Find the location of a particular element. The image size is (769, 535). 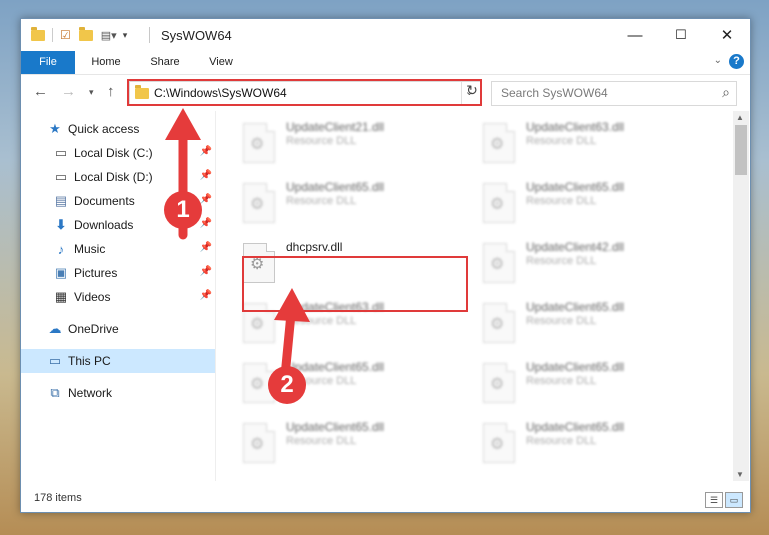

sidebar-item-this-pc: ▭ This PC is located at coordinates (118, 361).